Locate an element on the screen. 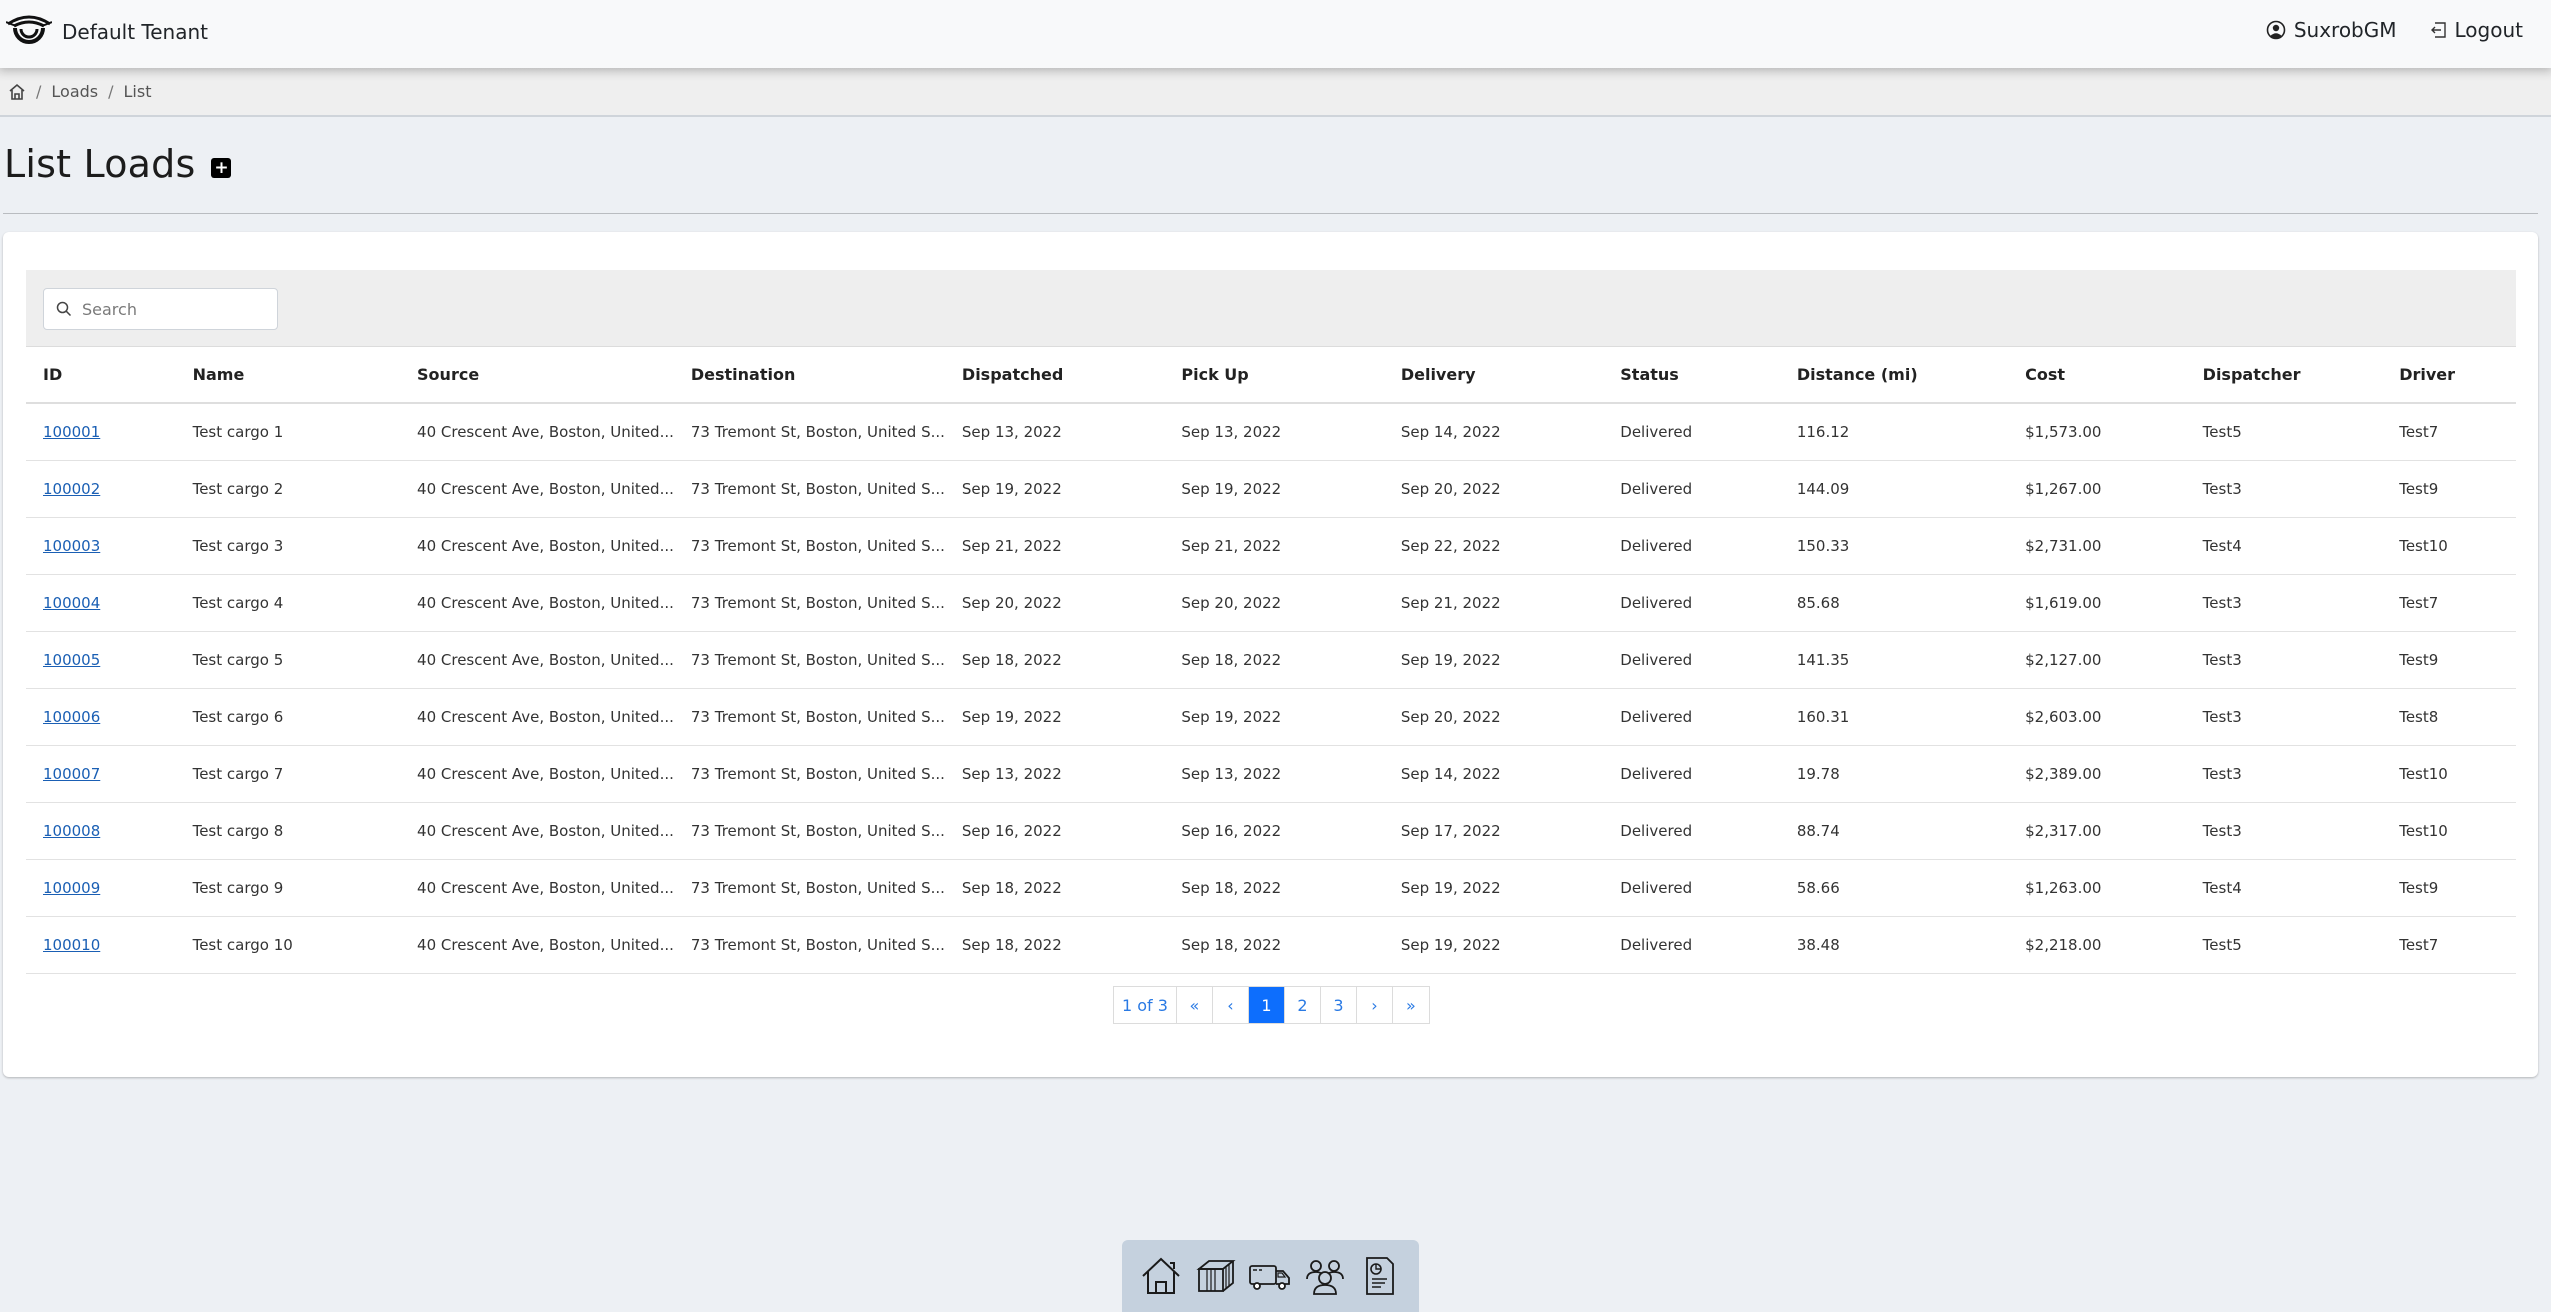  column-header-destination: Destination is located at coordinates (809, 375).